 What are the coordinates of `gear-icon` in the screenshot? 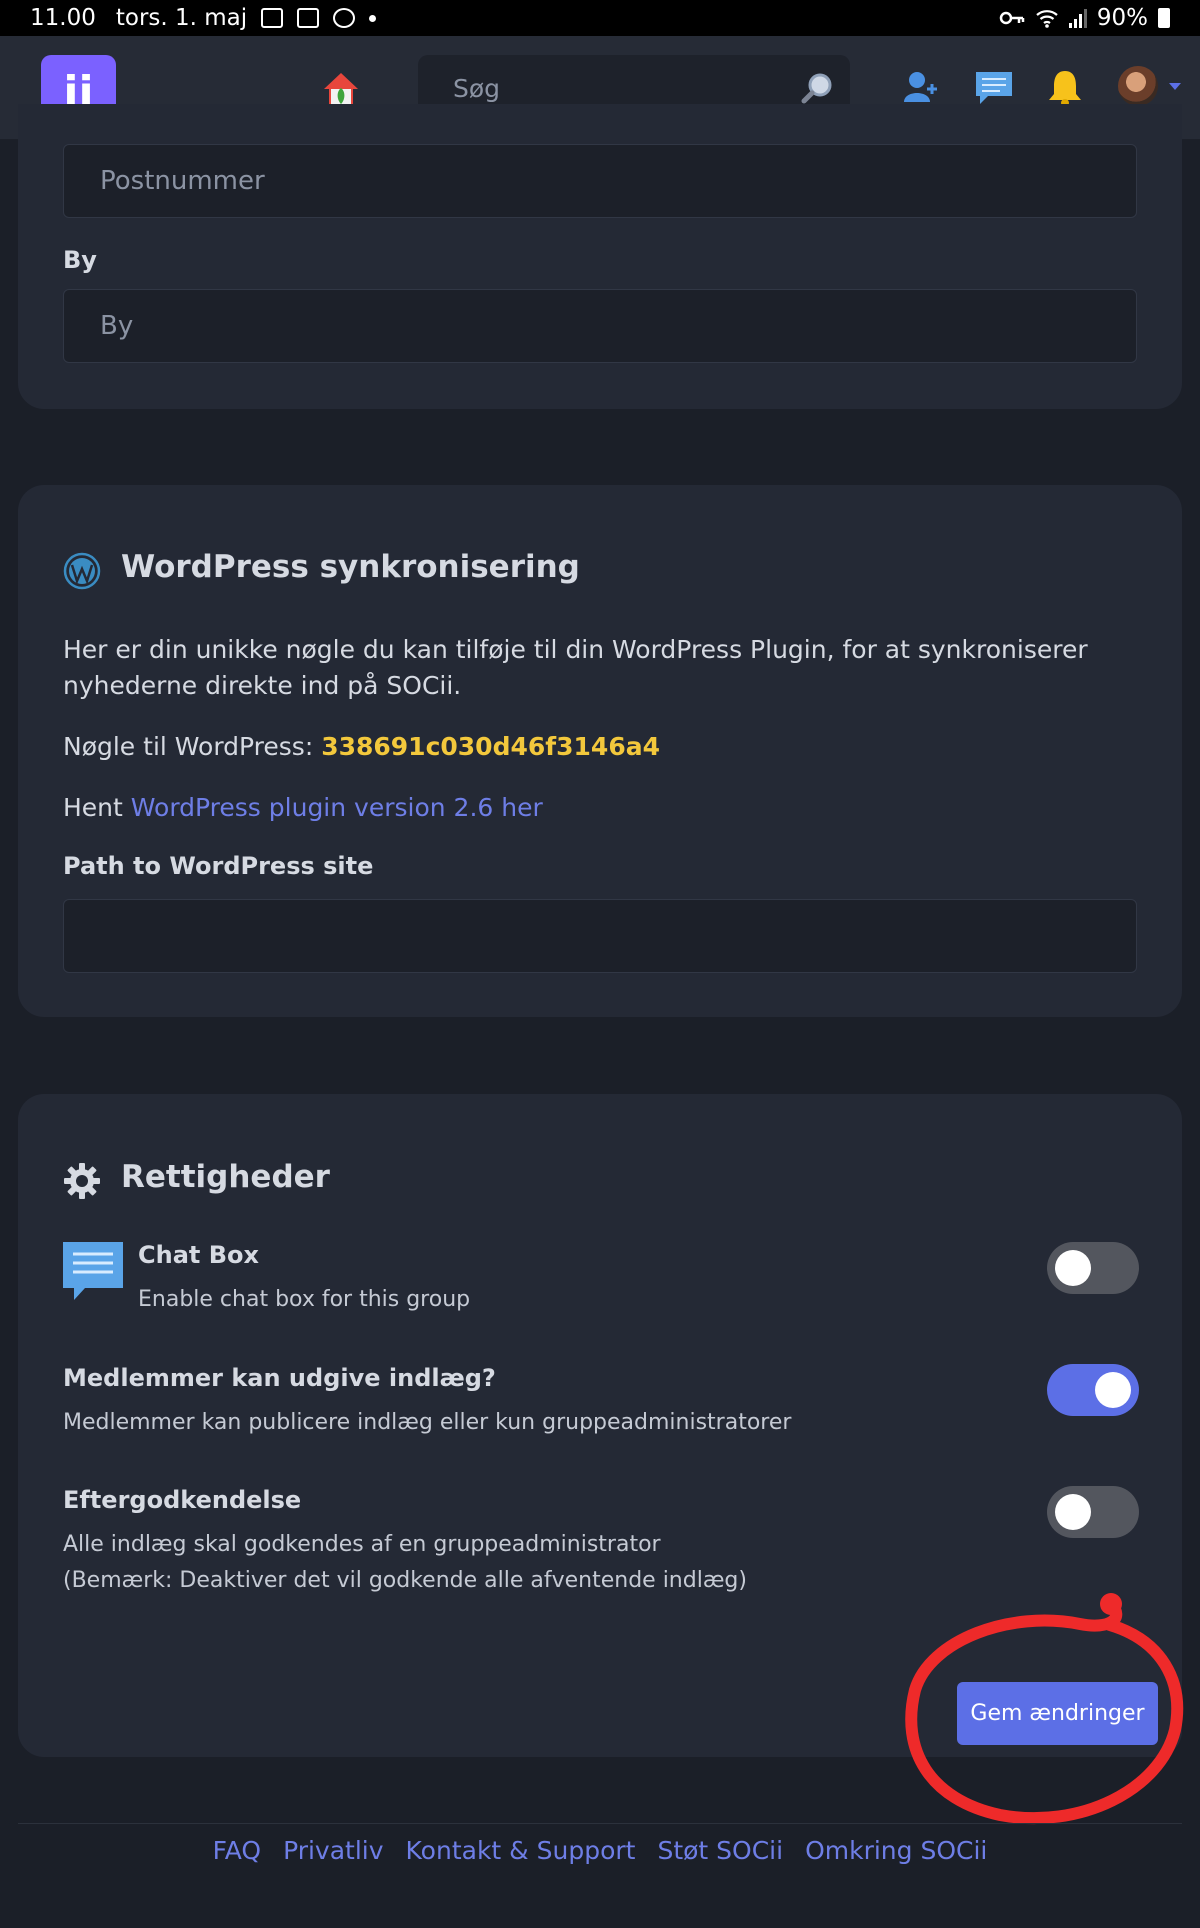 It's located at (82, 1181).